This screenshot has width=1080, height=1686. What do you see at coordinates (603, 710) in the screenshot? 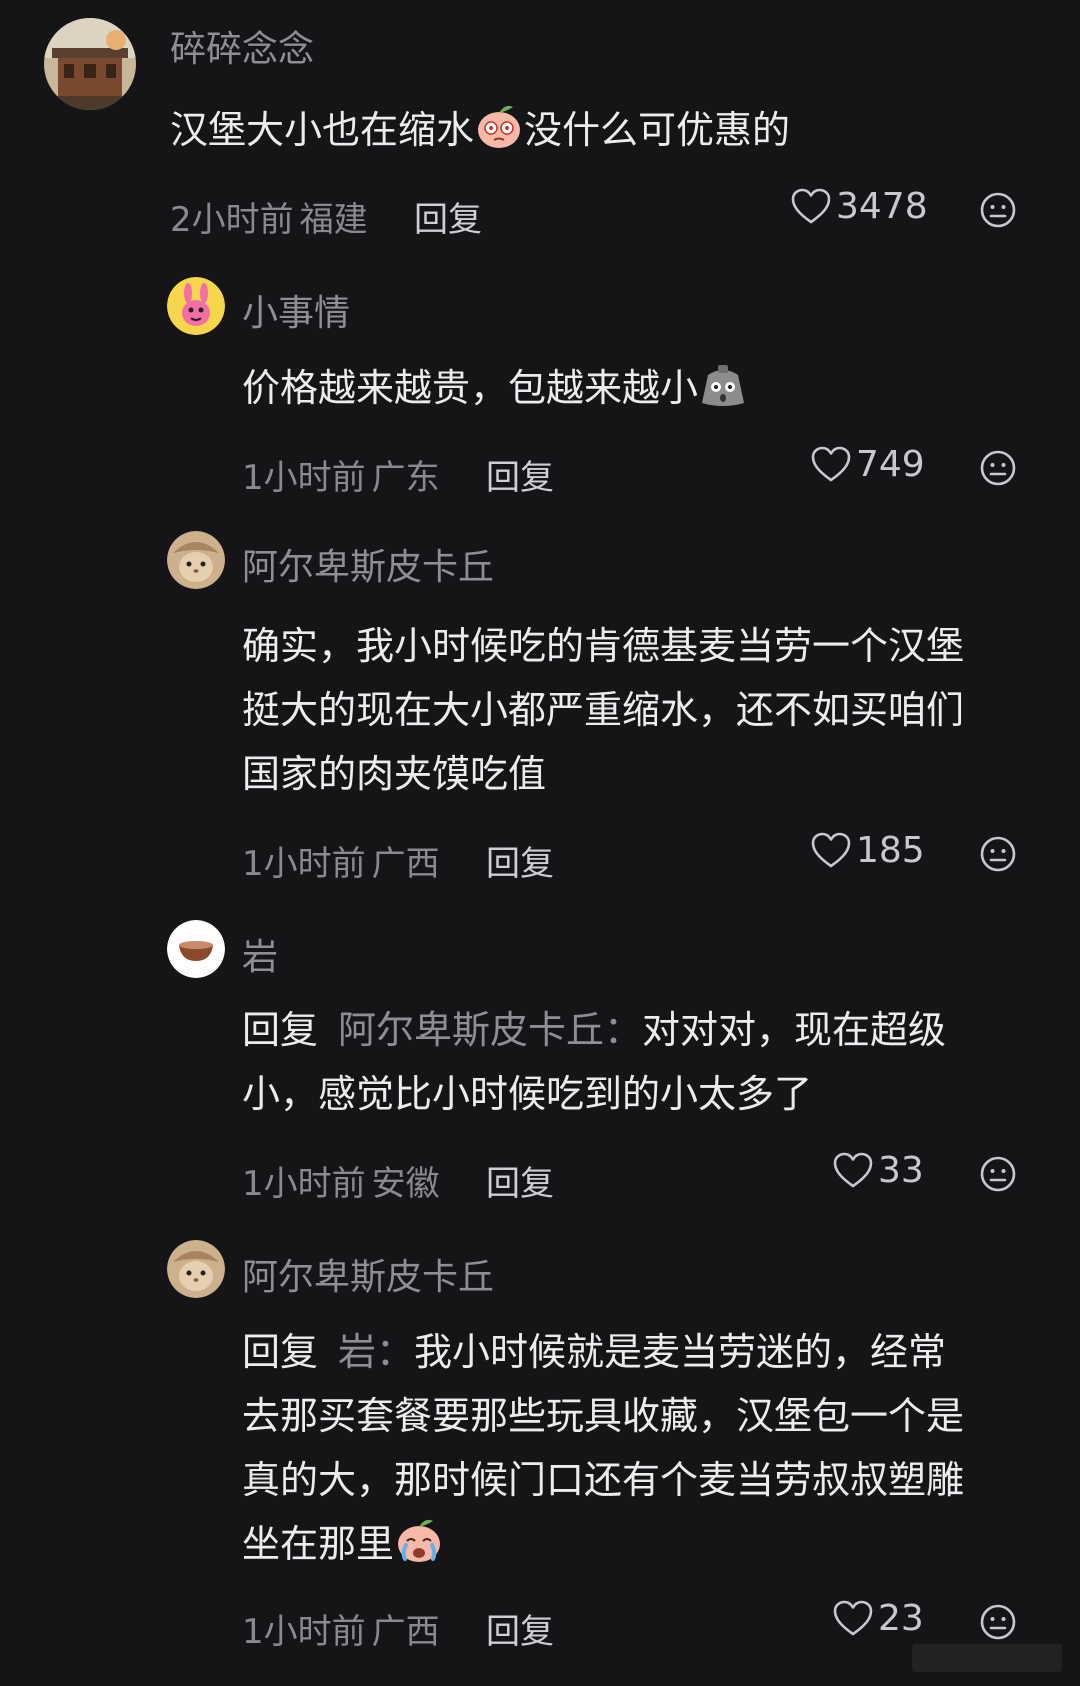
I see `comment-text-line: 挺大的现在大小都严重缩水，还不如买咱们` at bounding box center [603, 710].